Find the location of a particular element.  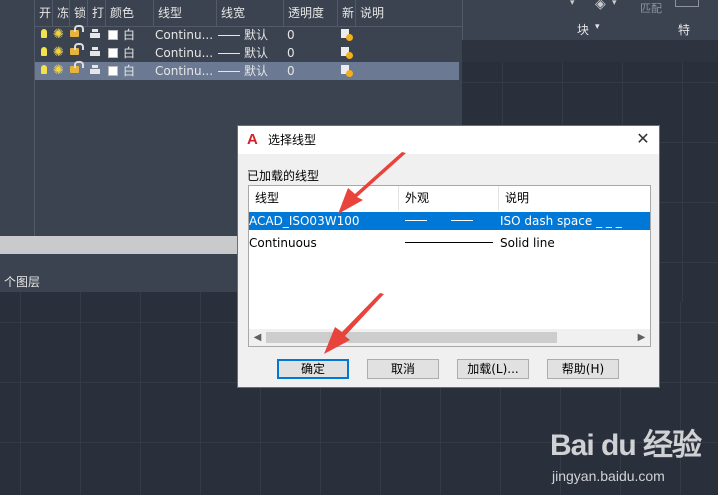

layer-row-selected: ✺ 白 Continu... 默认 0 is located at coordinates (247, 70).